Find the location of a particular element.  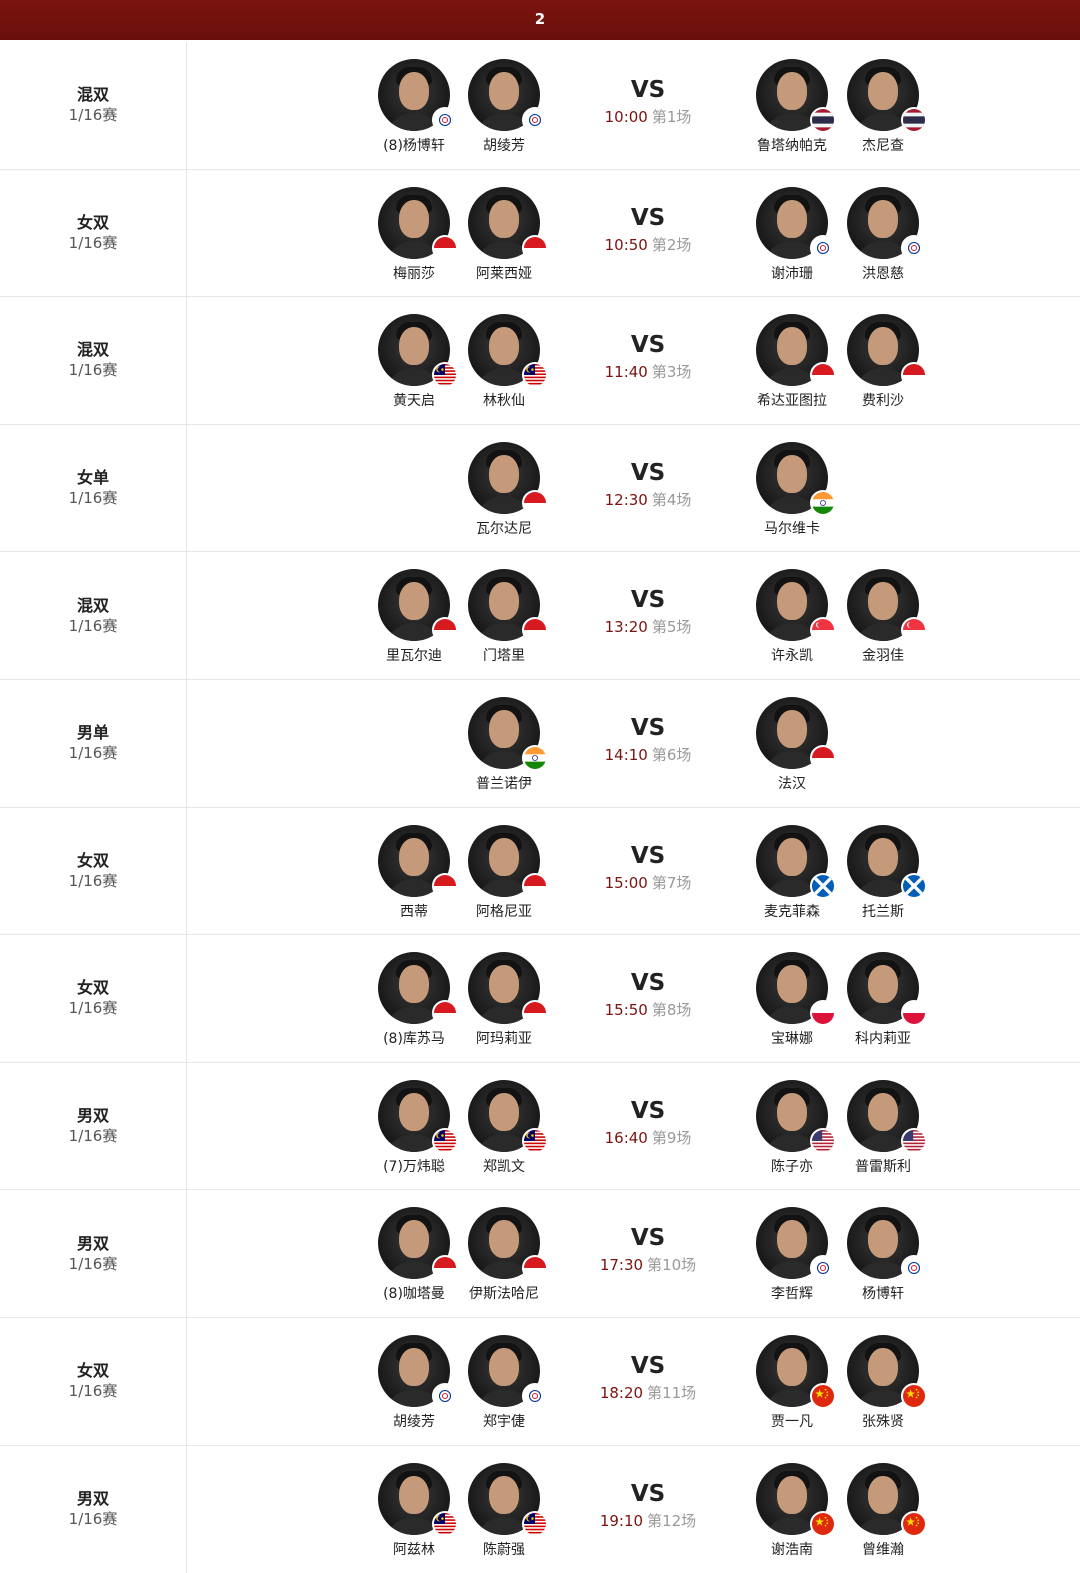

player-right-2: 费利沙 is located at coordinates (883, 362).